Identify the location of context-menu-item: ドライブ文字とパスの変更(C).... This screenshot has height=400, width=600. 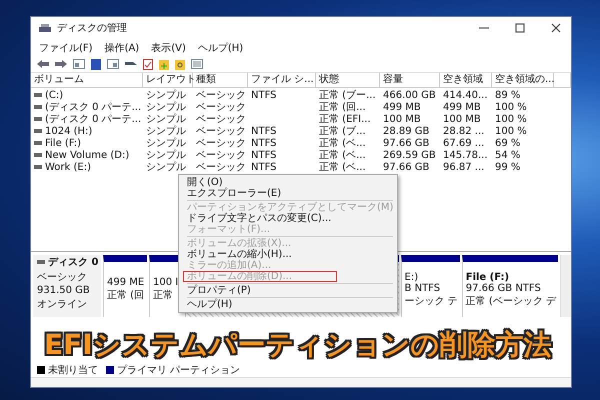
(288, 218).